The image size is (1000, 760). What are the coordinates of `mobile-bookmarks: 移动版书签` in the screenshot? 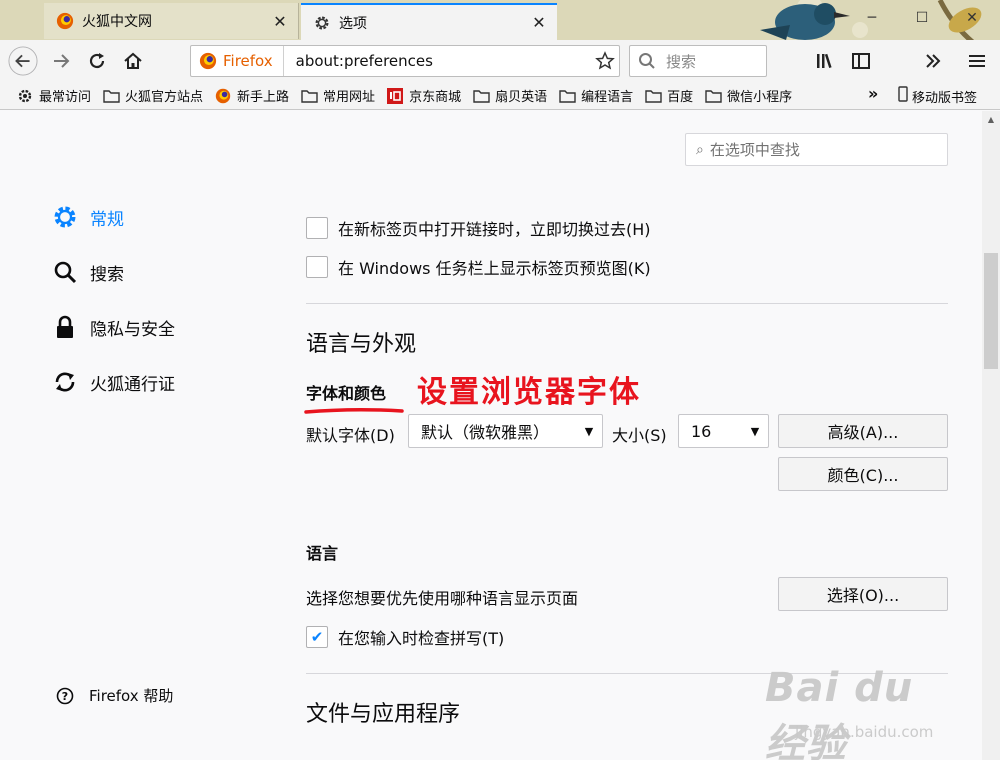 It's located at (937, 96).